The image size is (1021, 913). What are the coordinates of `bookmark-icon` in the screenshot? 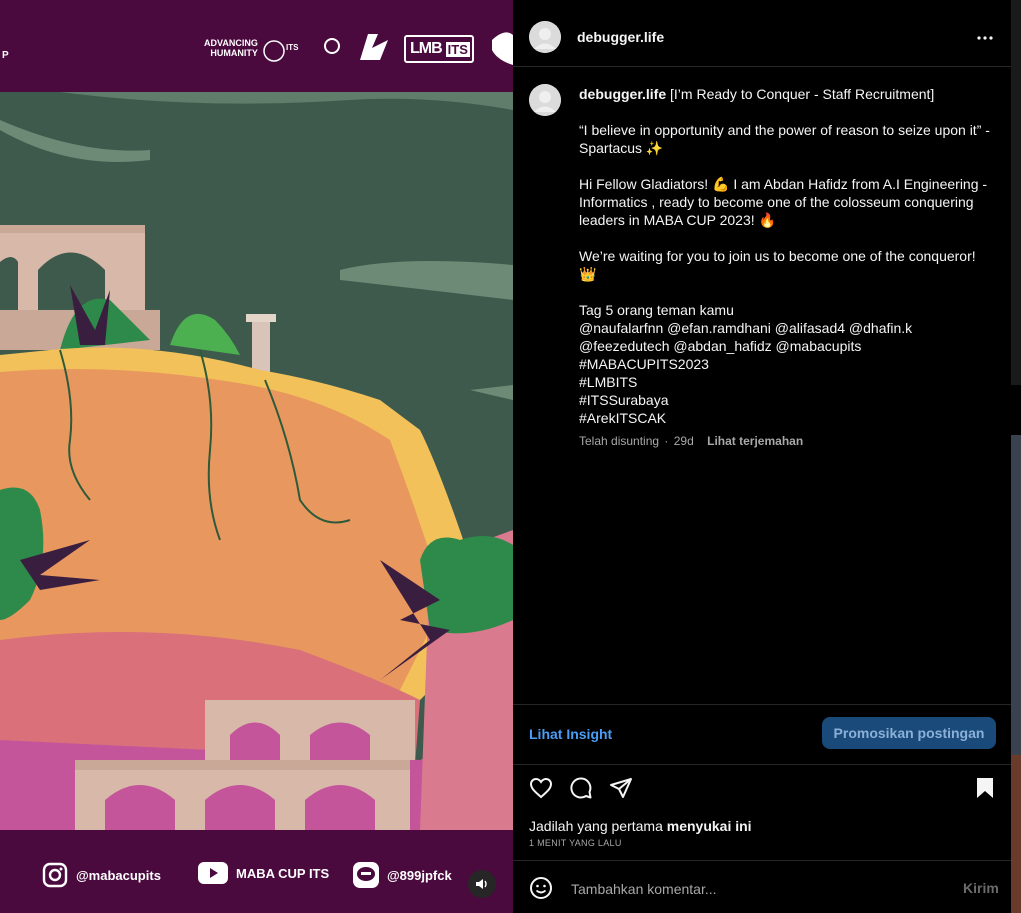 It's located at (985, 788).